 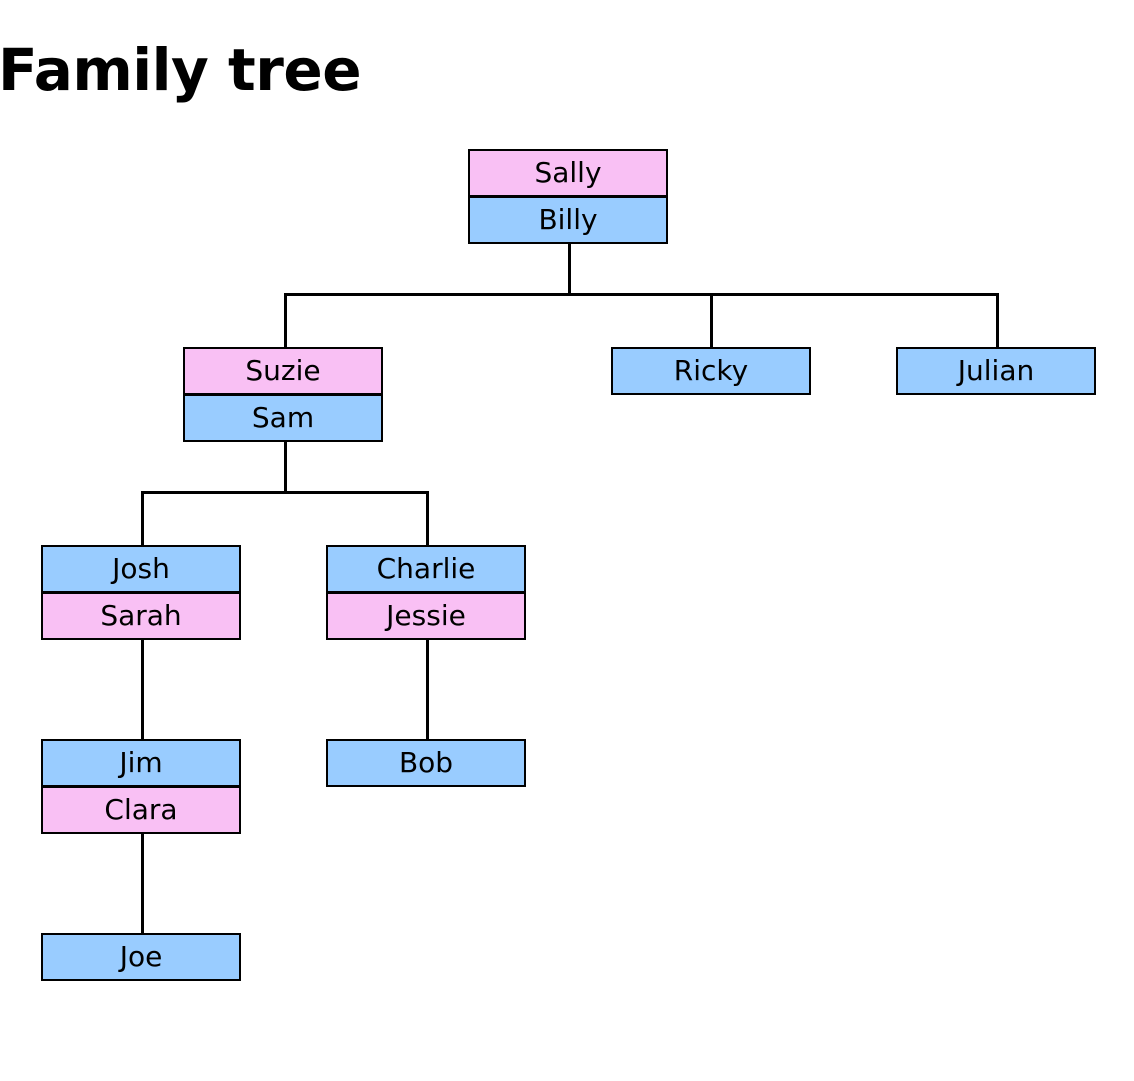 What do you see at coordinates (283, 416) in the screenshot?
I see `person-sam: Sam` at bounding box center [283, 416].